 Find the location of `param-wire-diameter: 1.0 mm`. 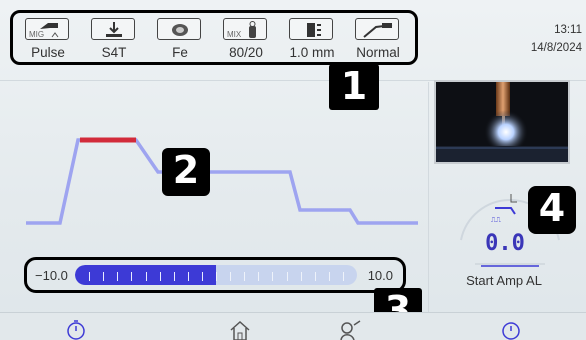

param-wire-diameter: 1.0 mm is located at coordinates (312, 40).